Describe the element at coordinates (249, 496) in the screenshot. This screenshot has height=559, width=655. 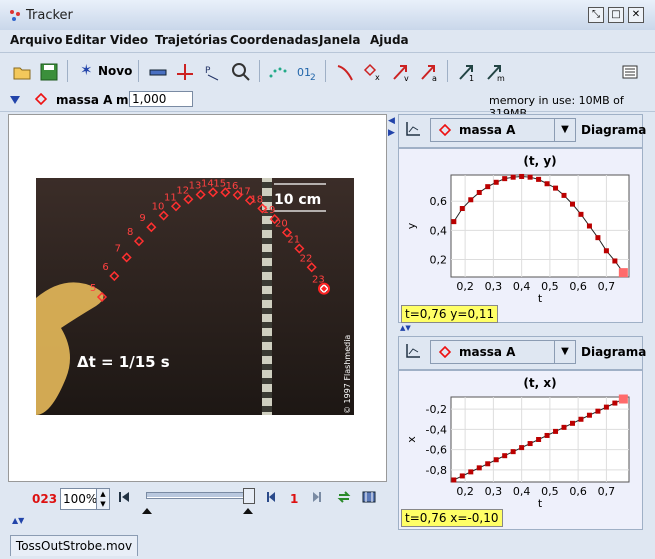
I see `slider-thumb` at that location.